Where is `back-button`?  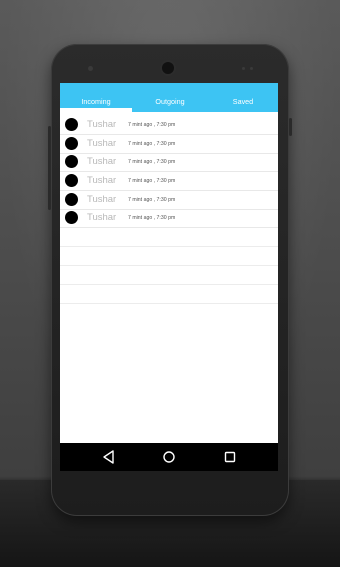 back-button is located at coordinates (109, 457).